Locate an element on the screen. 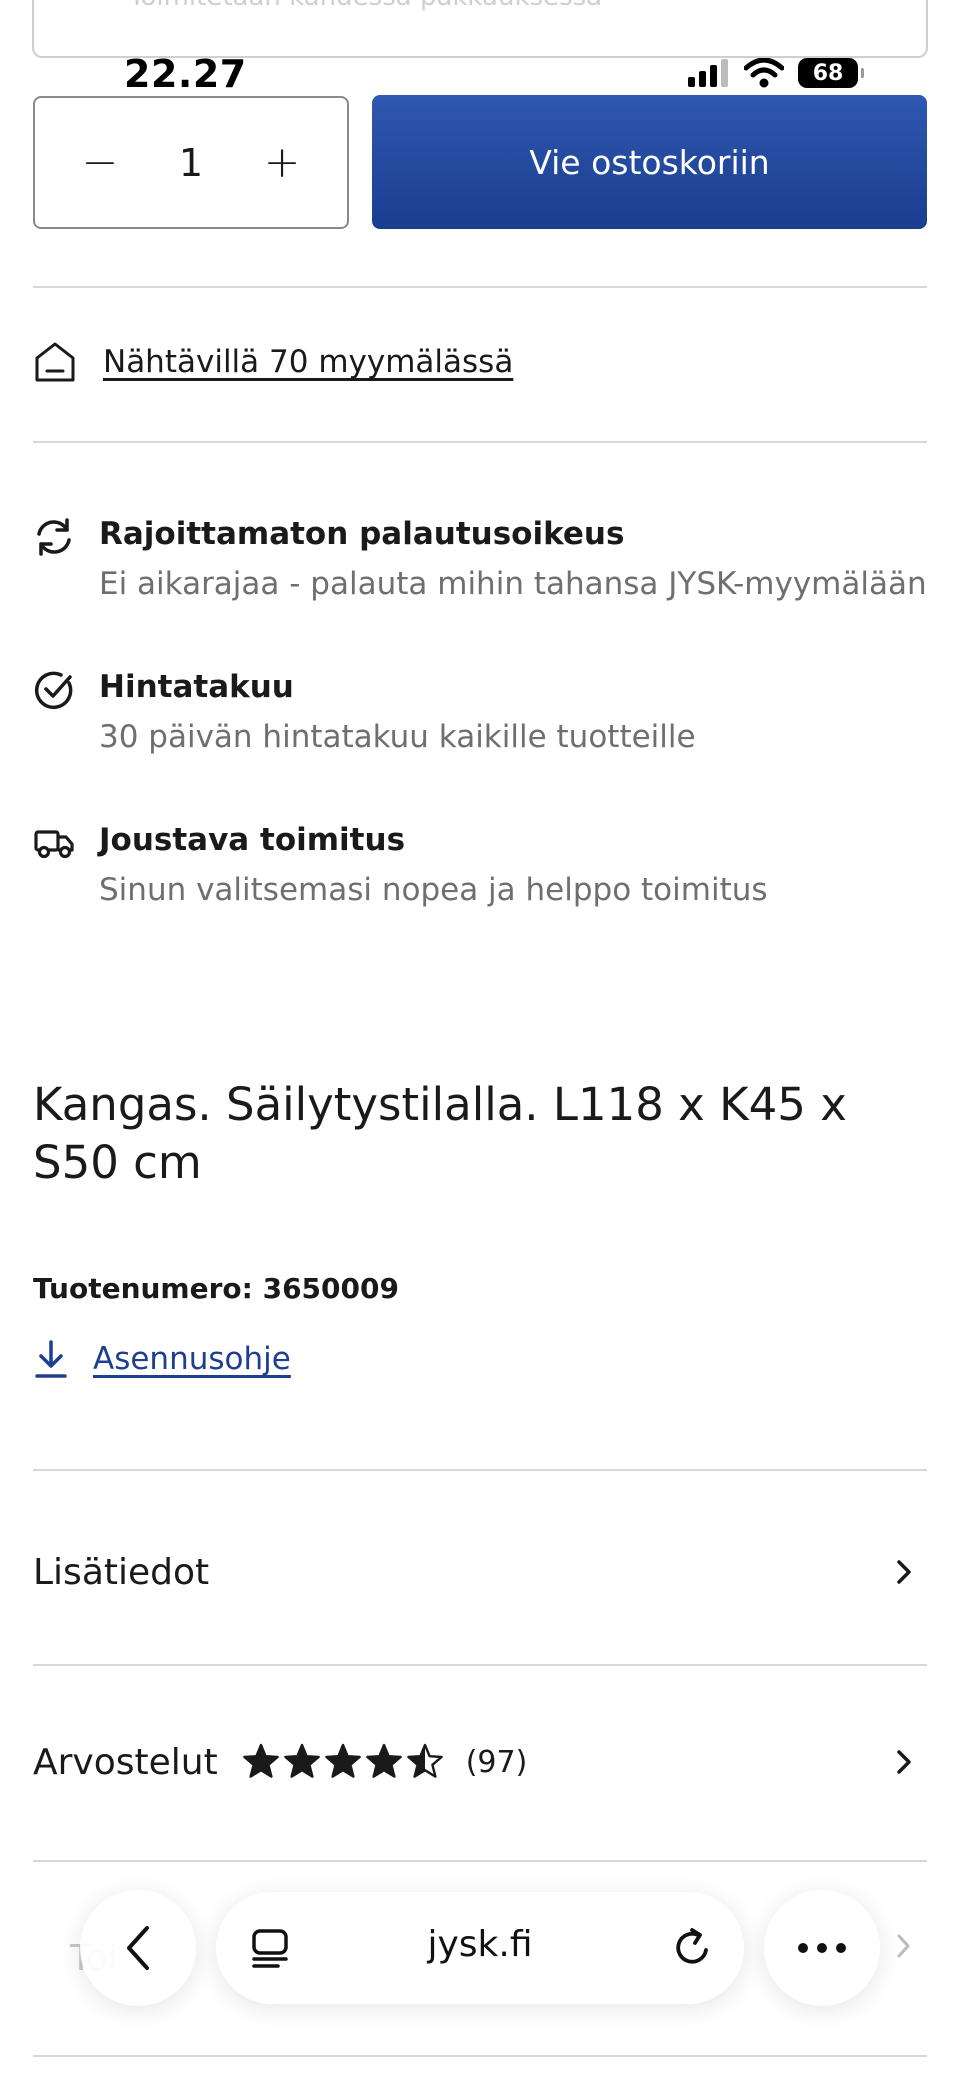 The width and height of the screenshot is (960, 2087). accordion-reviews: Arvostelut (97) is located at coordinates (480, 1762).